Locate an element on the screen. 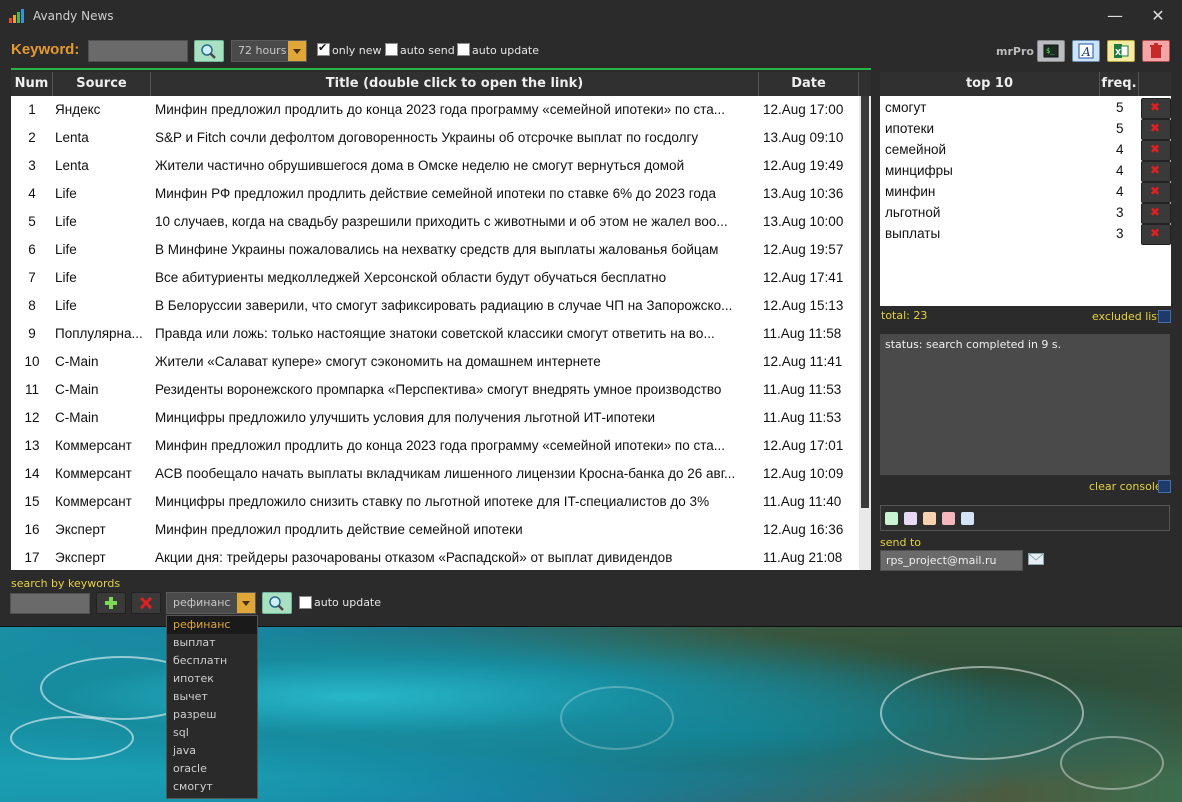  column-header-source: Source is located at coordinates (102, 84).